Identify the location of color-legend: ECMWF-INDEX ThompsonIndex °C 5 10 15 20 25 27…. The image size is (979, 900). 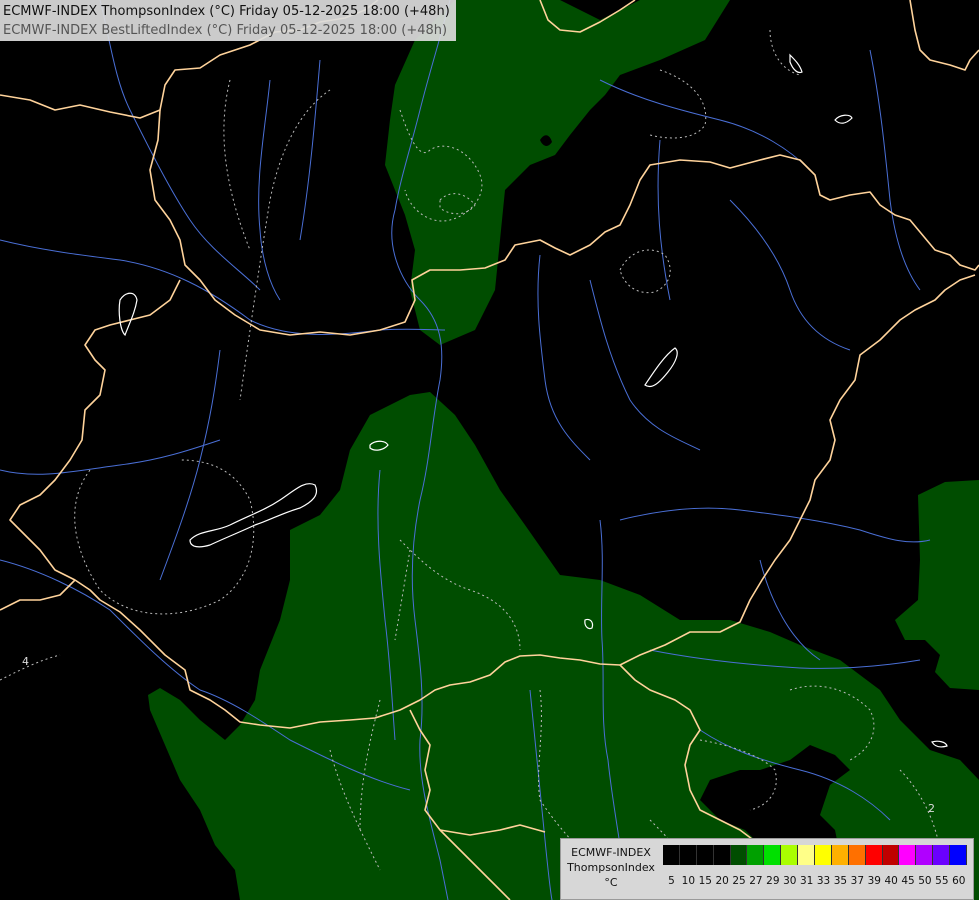
(767, 869).